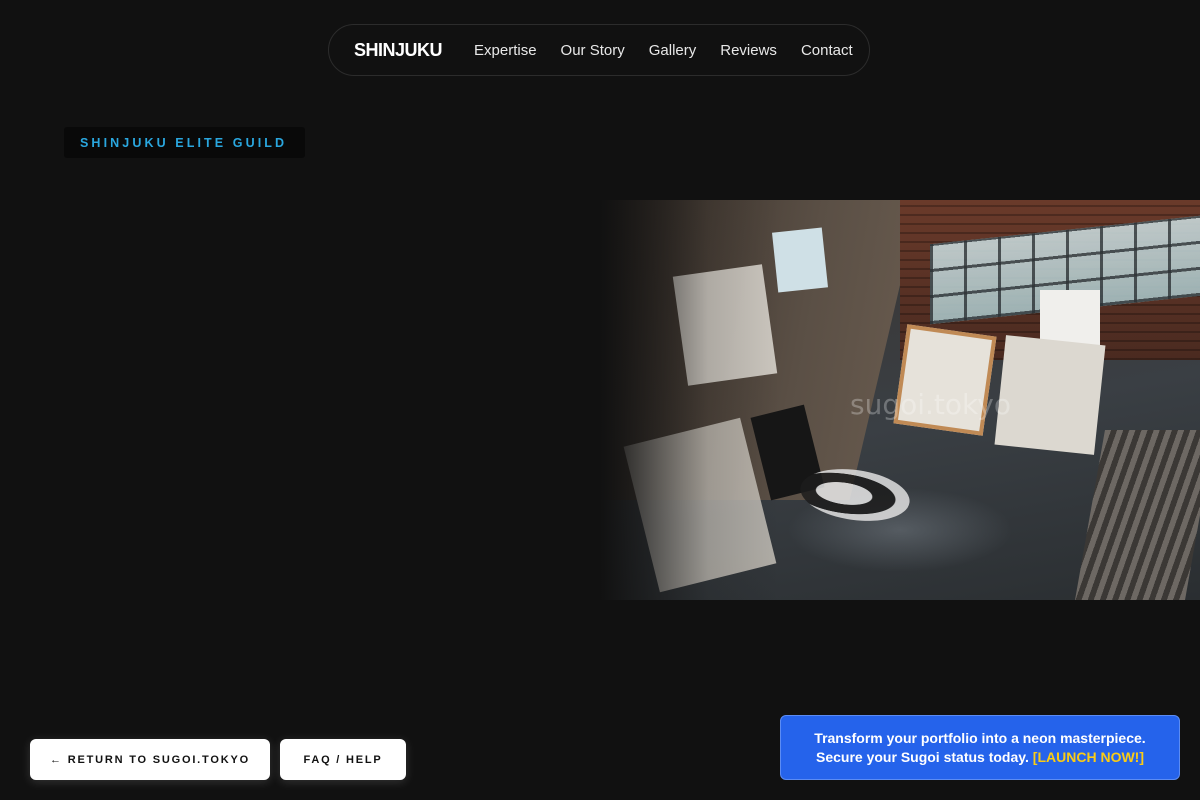 The width and height of the screenshot is (1200, 800). What do you see at coordinates (398, 50) in the screenshot?
I see `brand-logo: SHINJUKU` at bounding box center [398, 50].